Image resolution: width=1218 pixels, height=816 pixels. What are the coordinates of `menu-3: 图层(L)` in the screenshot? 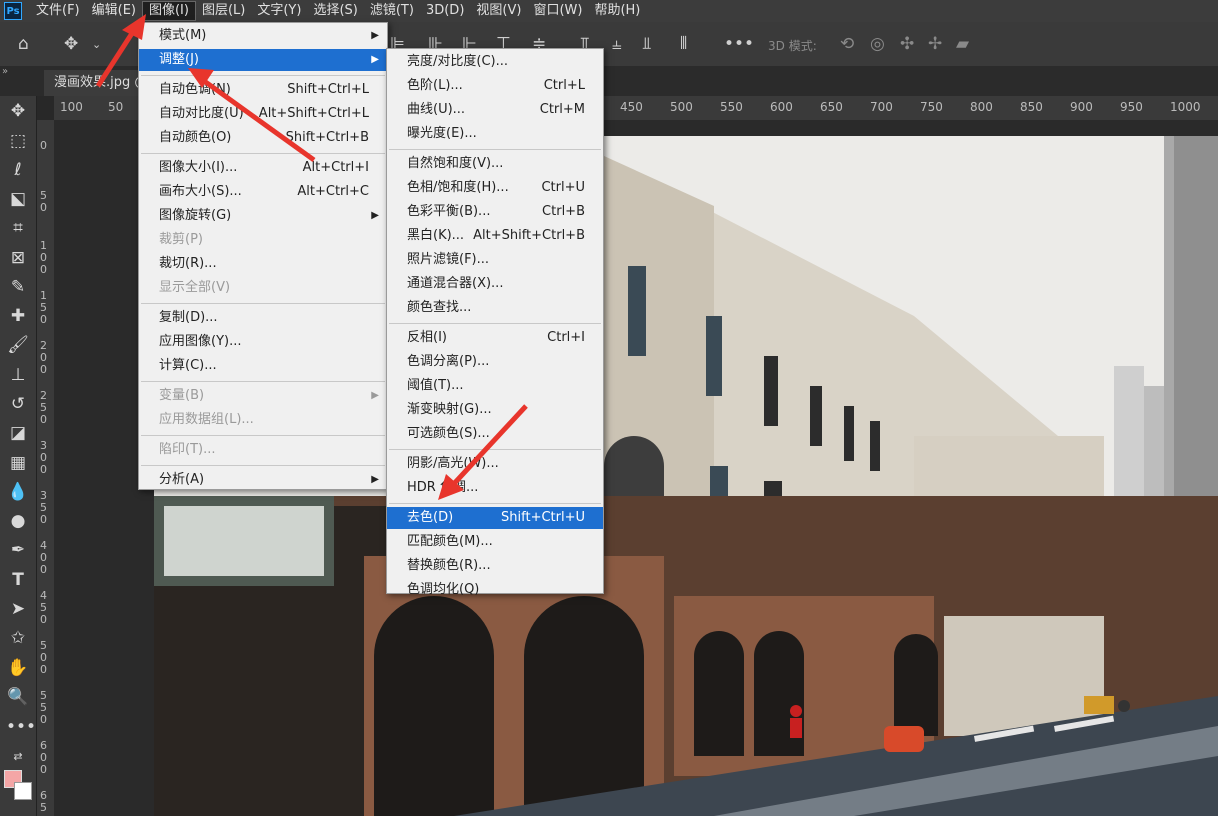 It's located at (223, 11).